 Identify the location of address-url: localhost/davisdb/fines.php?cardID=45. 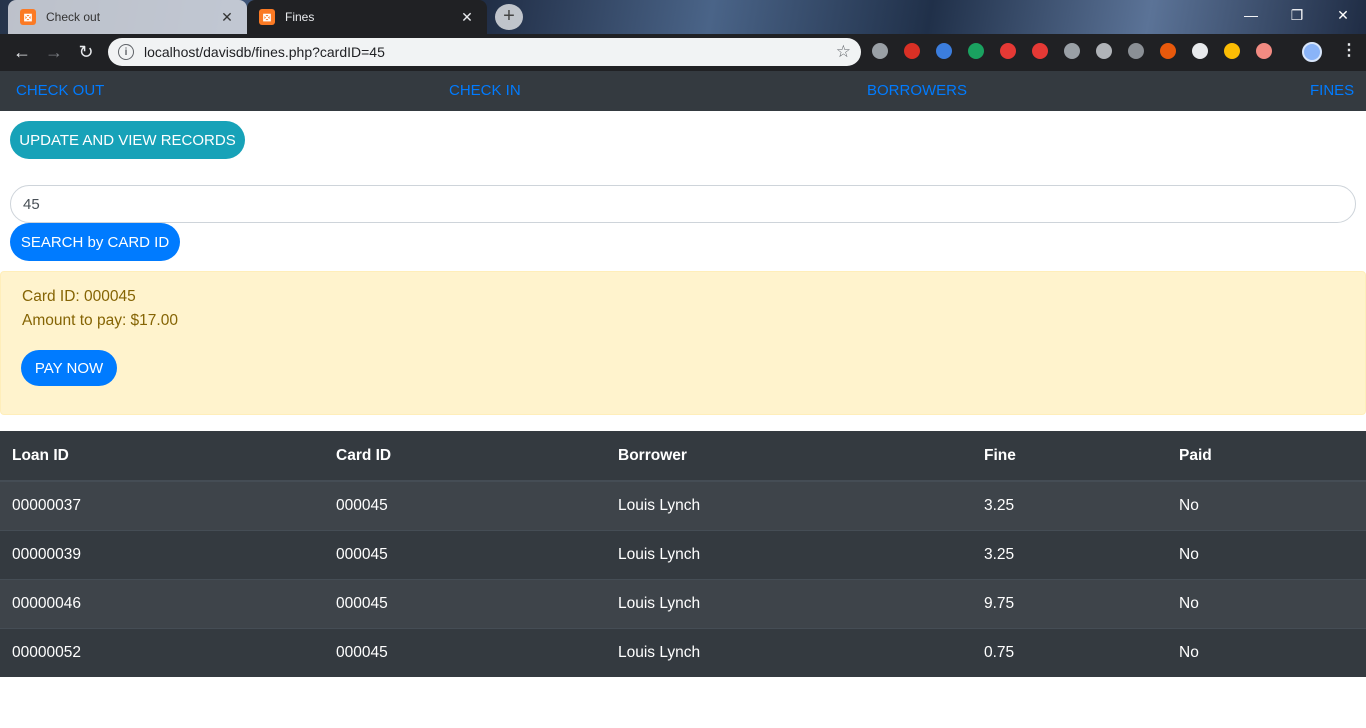
(490, 52).